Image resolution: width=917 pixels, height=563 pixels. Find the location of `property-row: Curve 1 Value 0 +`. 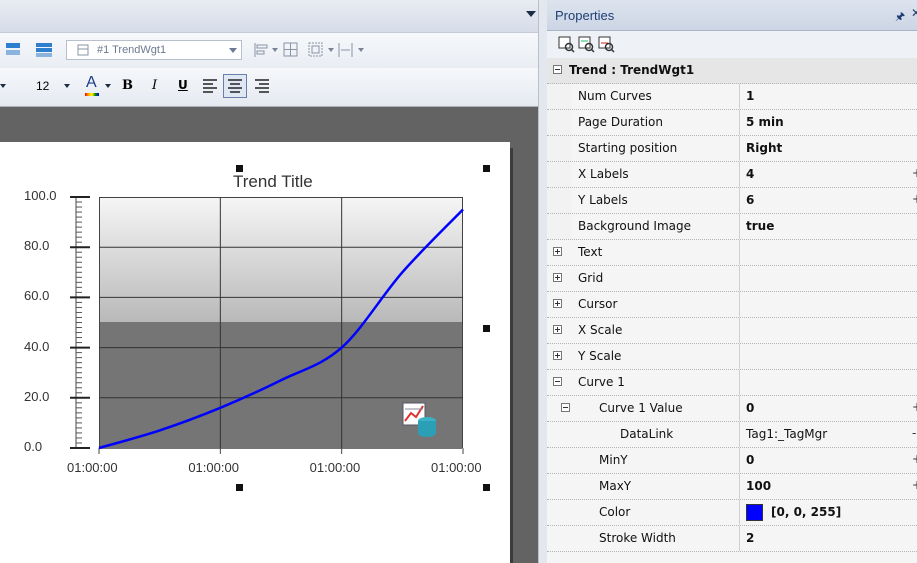

property-row: Curve 1 Value 0 + is located at coordinates (732, 409).